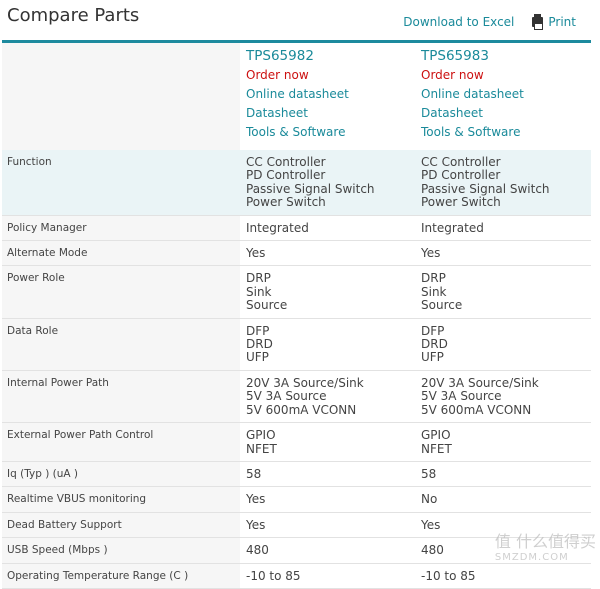 Image resolution: width=600 pixels, height=589 pixels. Describe the element at coordinates (121, 576) in the screenshot. I see `row-label: Operating Temperature Range (C )` at that location.